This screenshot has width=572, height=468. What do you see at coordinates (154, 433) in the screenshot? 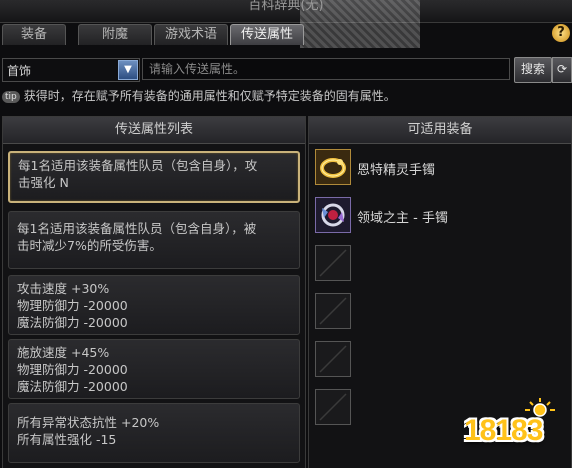
I see `attribute-item-5: 所有异常状态抗性 +20% 所有属性强化 -15` at bounding box center [154, 433].